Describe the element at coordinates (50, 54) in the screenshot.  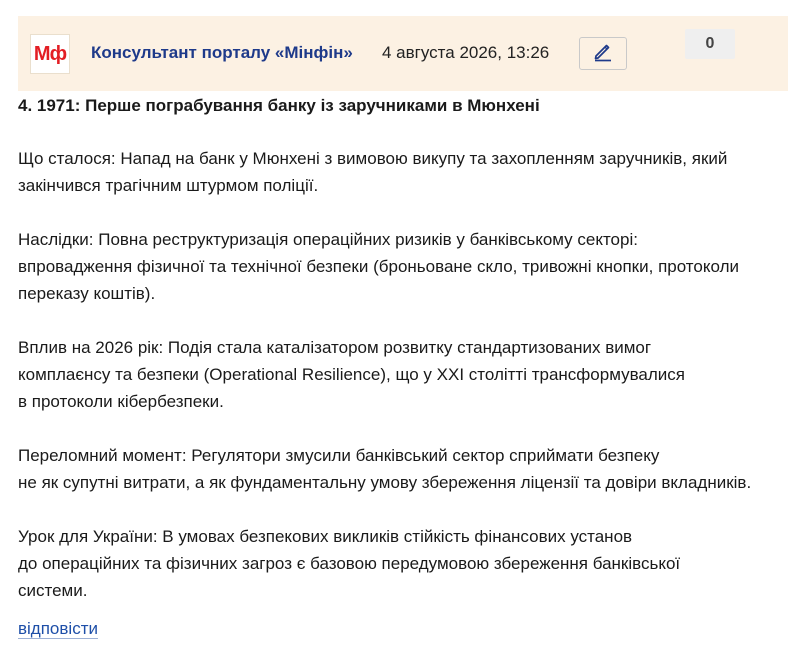
I see `minfin-logo: Мф` at that location.